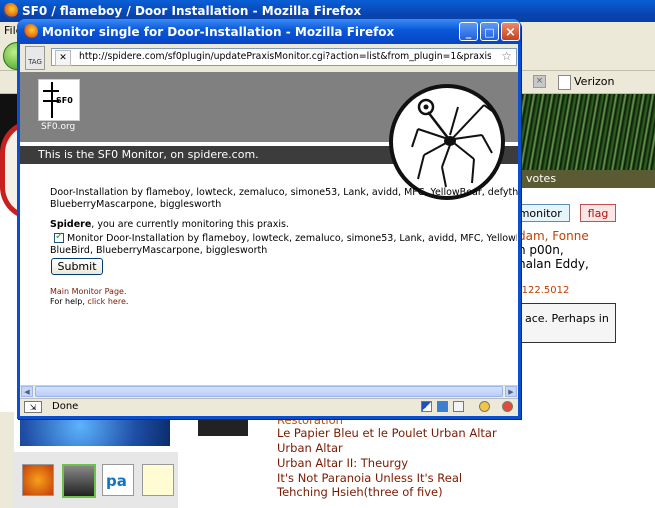 This screenshot has width=655, height=508. What do you see at coordinates (369, 478) in the screenshot?
I see `praxis-link: It's Not Paranoia Unless It's Real` at bounding box center [369, 478].